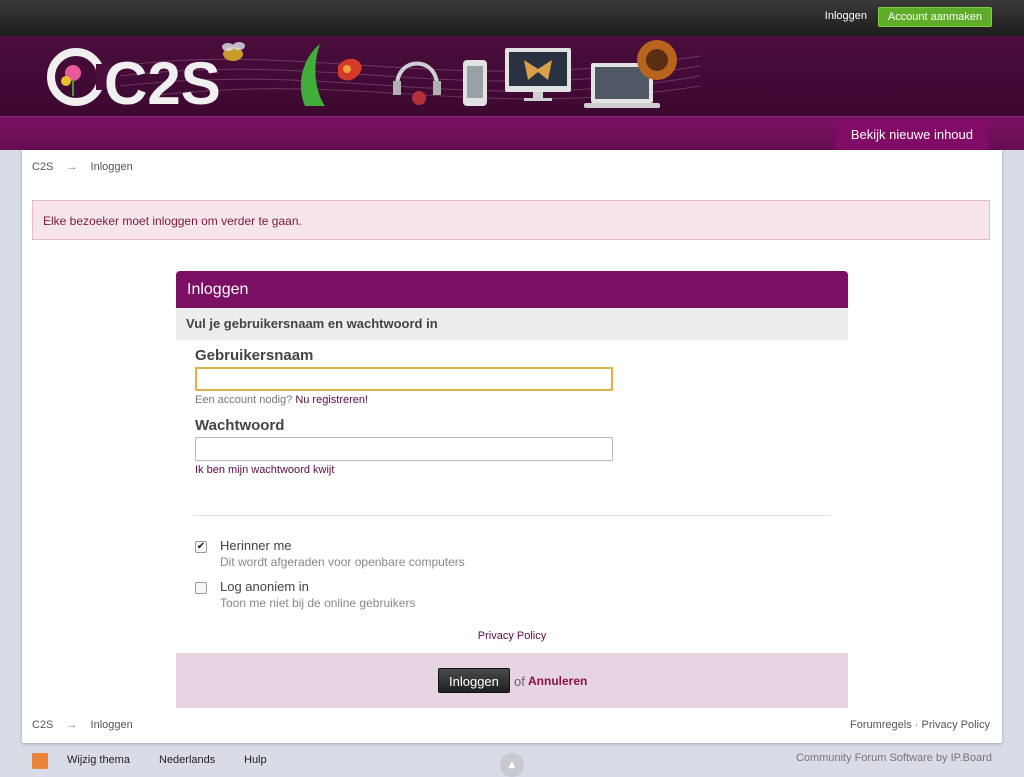 This screenshot has width=1024, height=777. Describe the element at coordinates (162, 83) in the screenshot. I see `logo-text: C2S` at that location.